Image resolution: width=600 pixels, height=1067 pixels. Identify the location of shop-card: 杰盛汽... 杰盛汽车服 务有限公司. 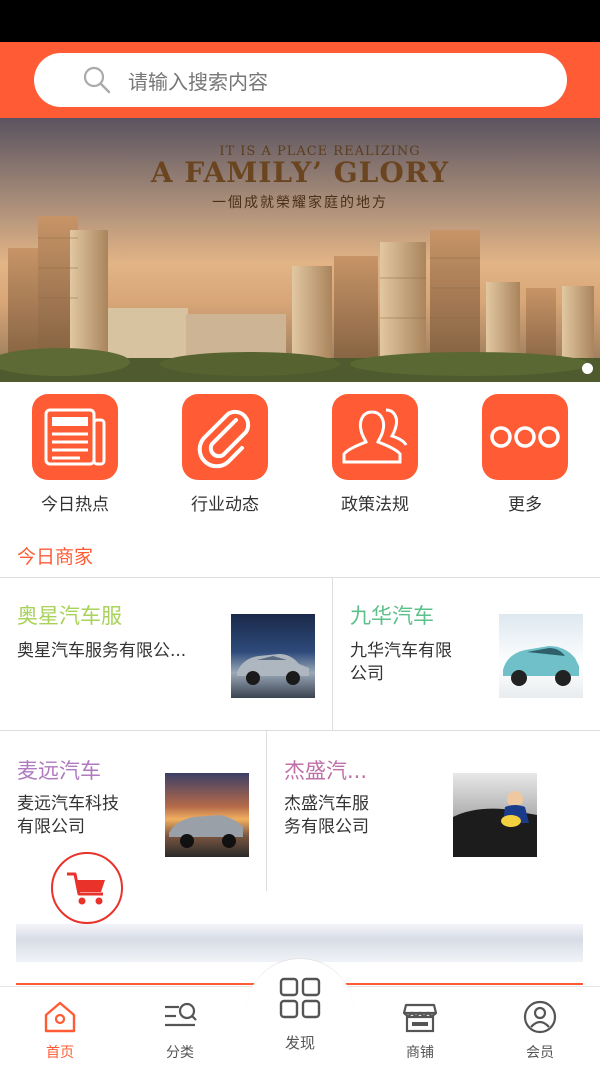
(433, 811).